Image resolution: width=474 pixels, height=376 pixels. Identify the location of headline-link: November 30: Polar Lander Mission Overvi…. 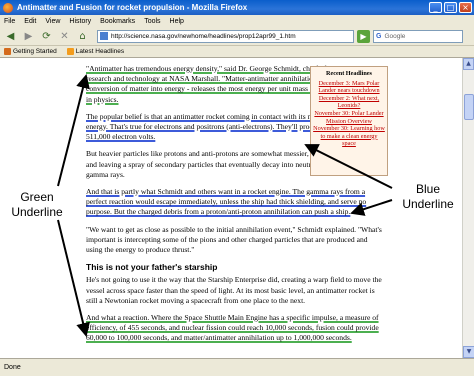
(349, 117).